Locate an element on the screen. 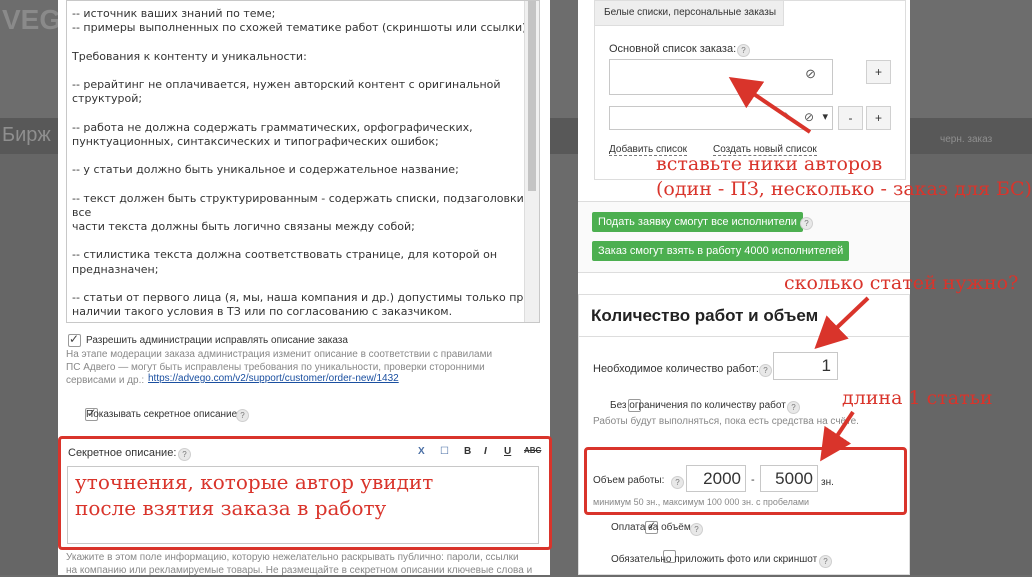 This screenshot has width=1032, height=577. needed-count-input: 1 is located at coordinates (805, 366).